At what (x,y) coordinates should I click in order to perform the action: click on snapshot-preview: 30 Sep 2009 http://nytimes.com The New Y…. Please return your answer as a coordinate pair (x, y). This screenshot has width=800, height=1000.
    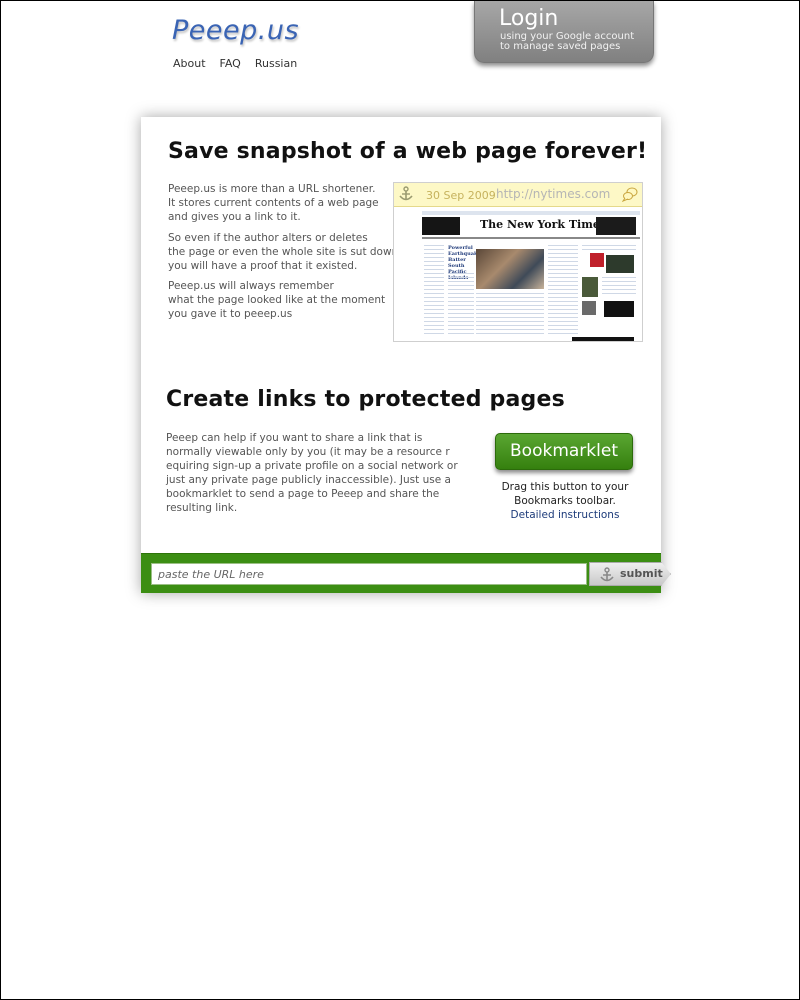
    Looking at the image, I should click on (518, 262).